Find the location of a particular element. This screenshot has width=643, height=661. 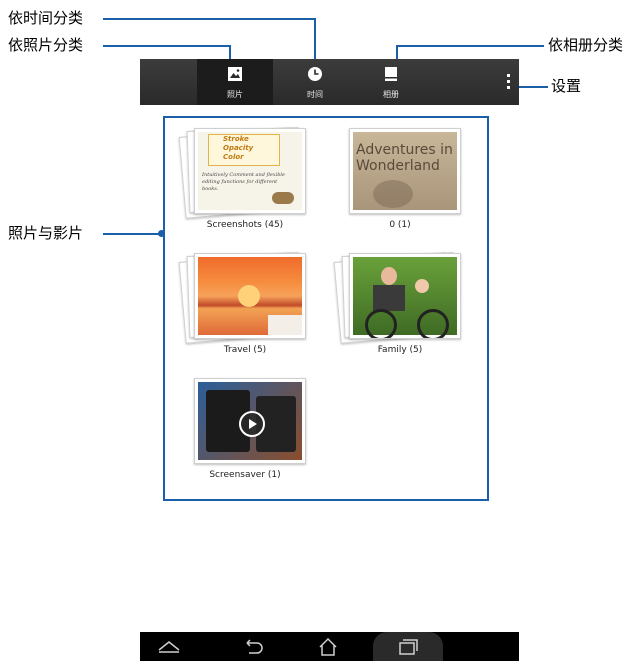

sun-shape is located at coordinates (249, 296).